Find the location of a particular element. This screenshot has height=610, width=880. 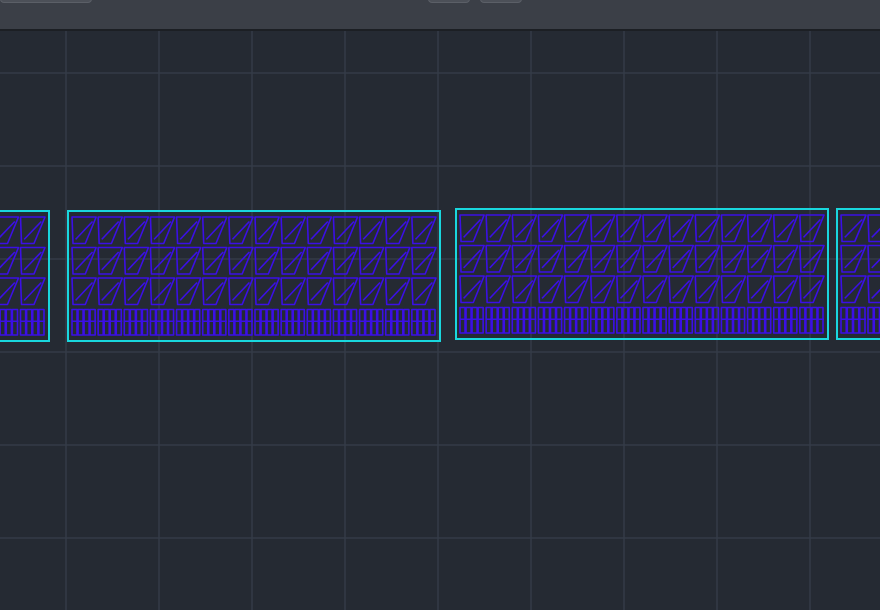

toolbar-button-left is located at coordinates (46, 1).